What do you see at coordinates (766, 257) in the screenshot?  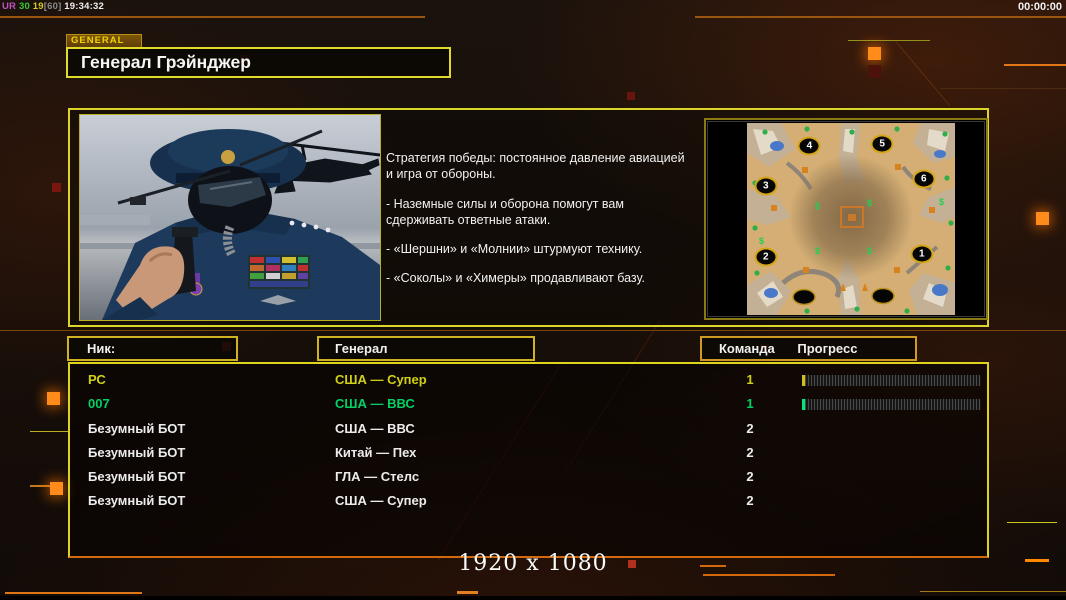 I see `map-start-position: 2` at bounding box center [766, 257].